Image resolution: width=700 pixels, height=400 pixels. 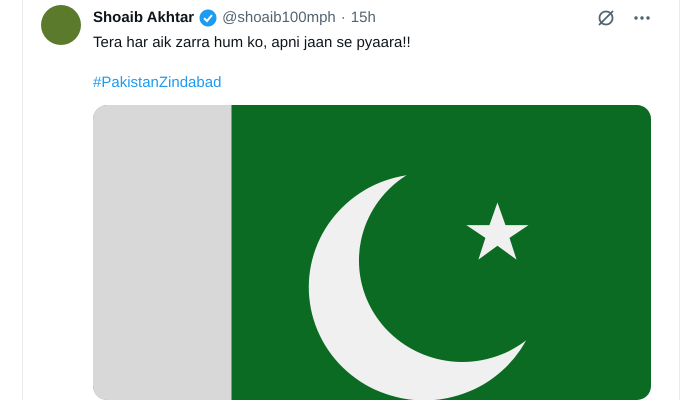 I want to click on slashed-circle-icon, so click(x=606, y=18).